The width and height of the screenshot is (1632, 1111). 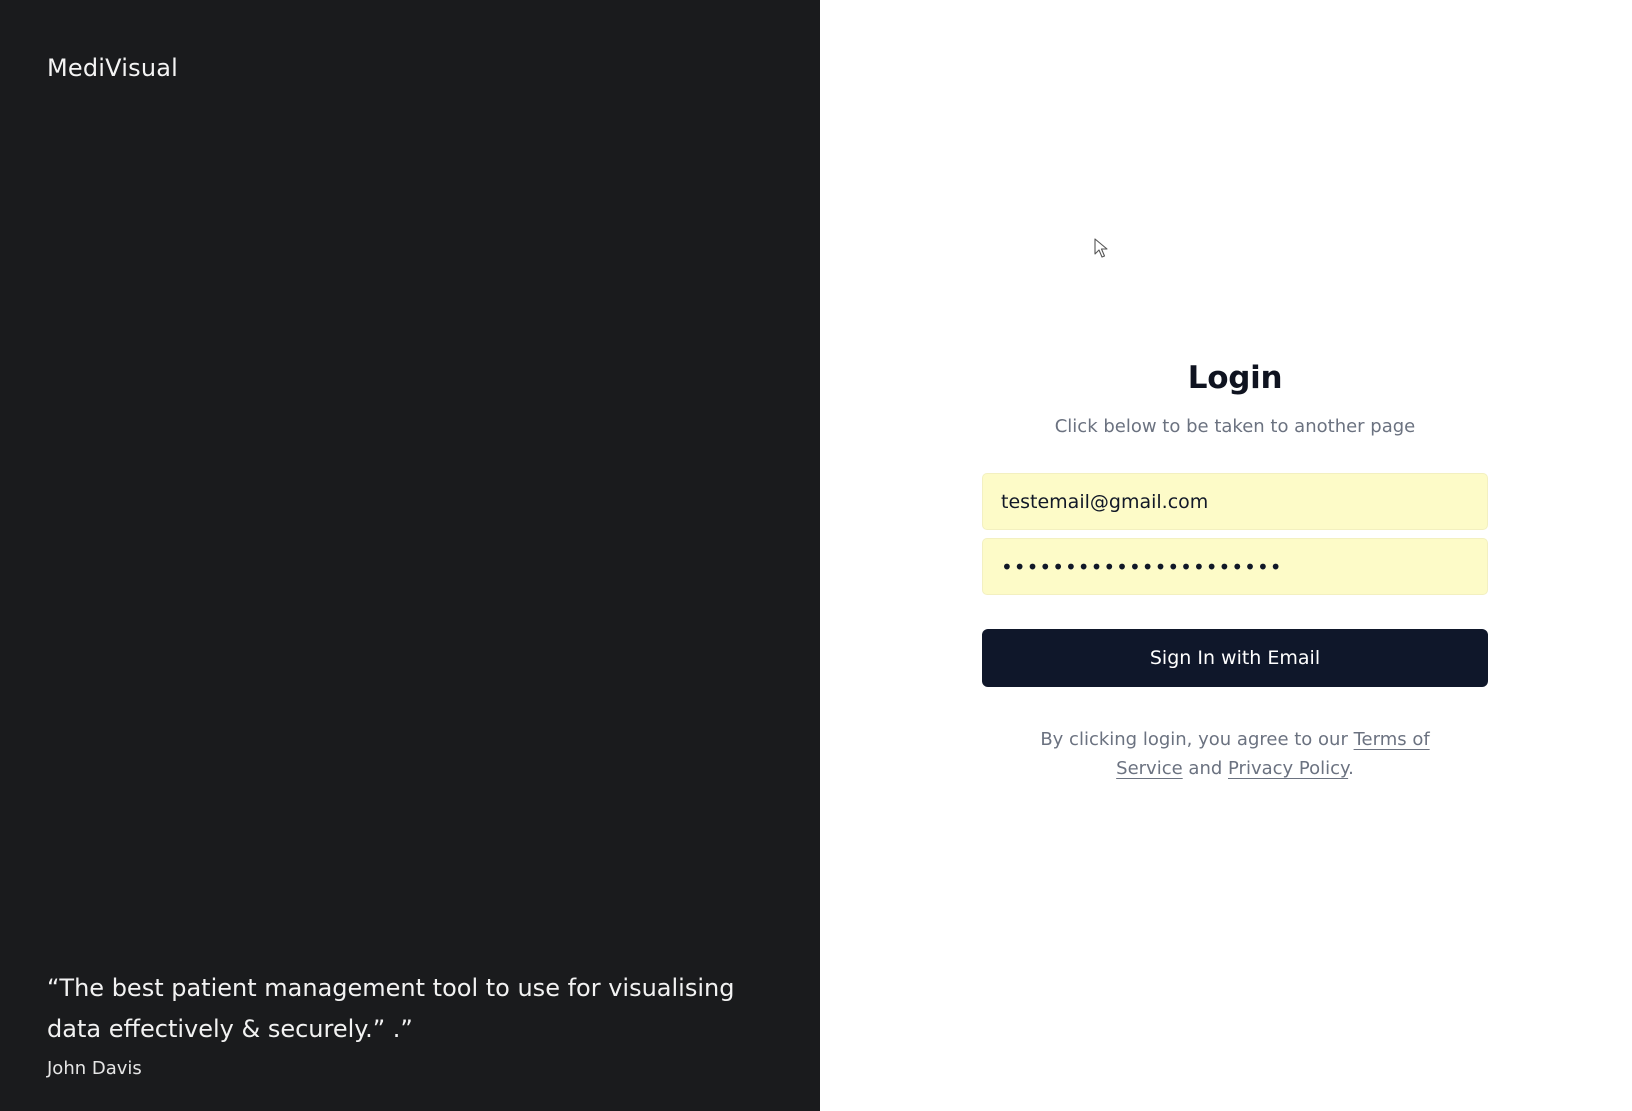 What do you see at coordinates (1288, 768) in the screenshot?
I see `privacy-policy-link: Privacy Policy` at bounding box center [1288, 768].